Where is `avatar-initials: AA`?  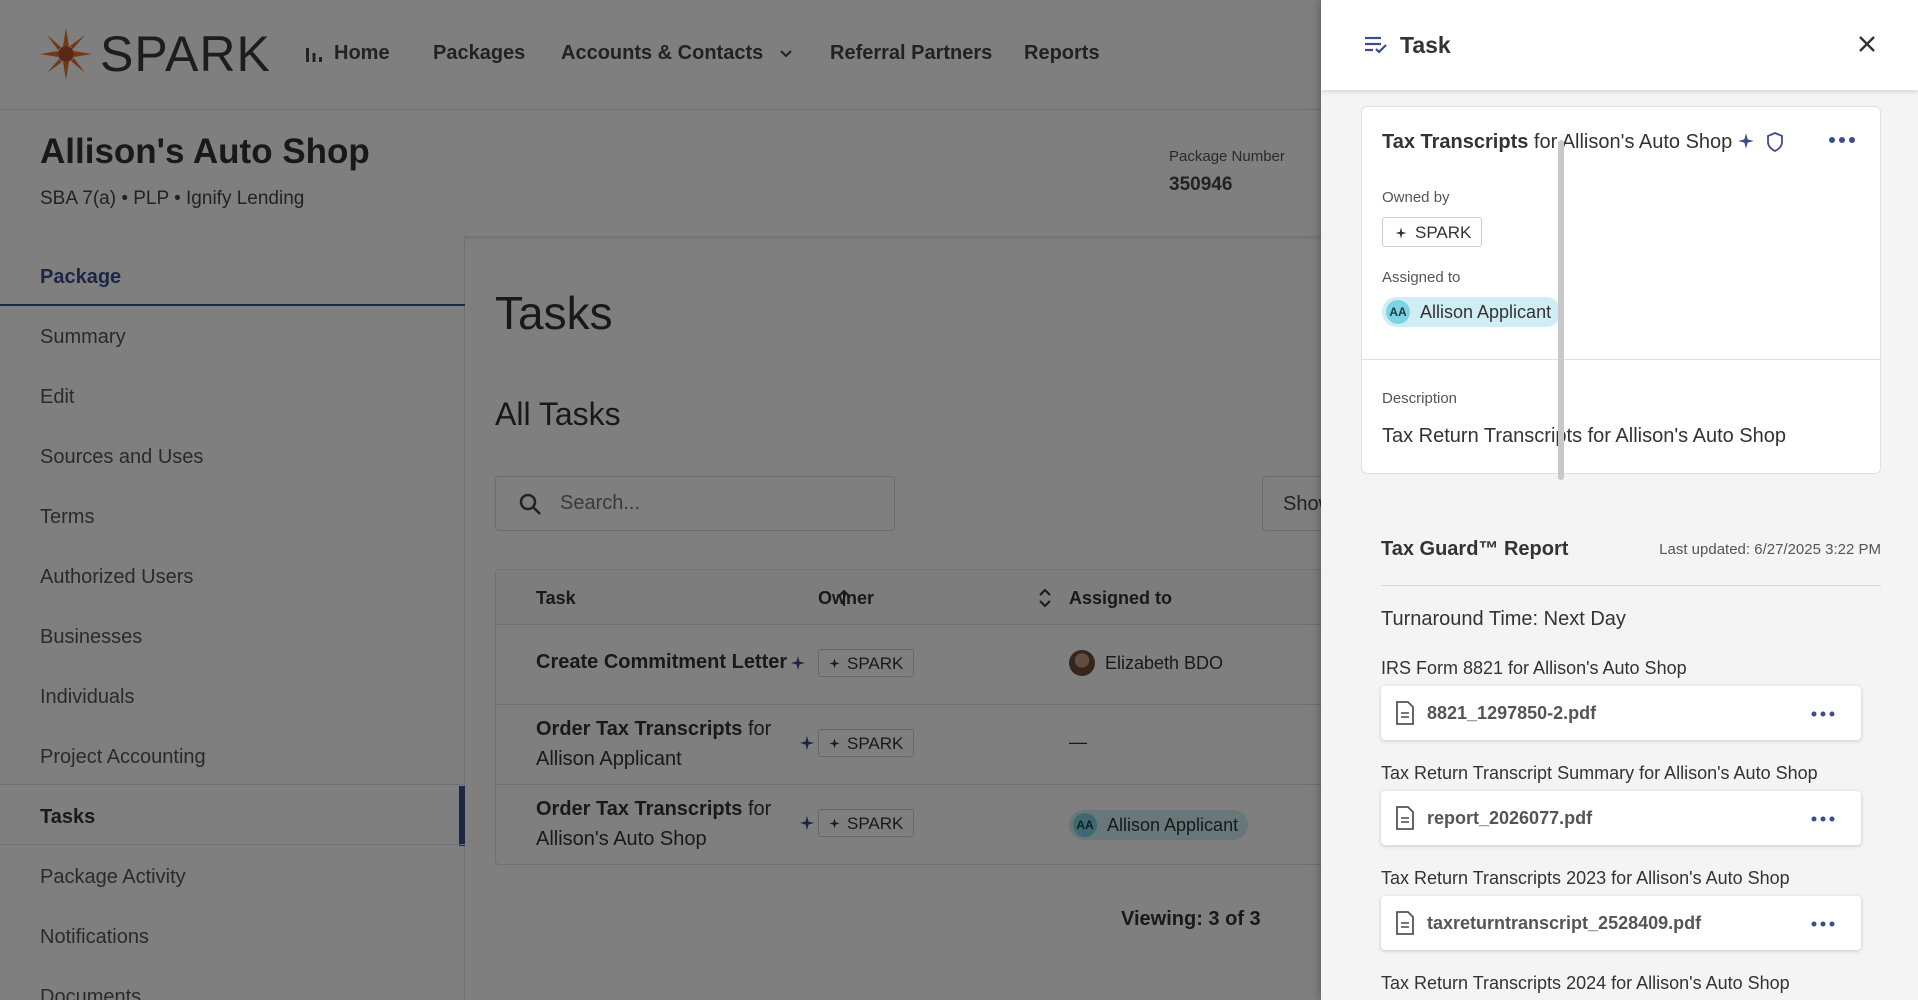 avatar-initials: AA is located at coordinates (1398, 312).